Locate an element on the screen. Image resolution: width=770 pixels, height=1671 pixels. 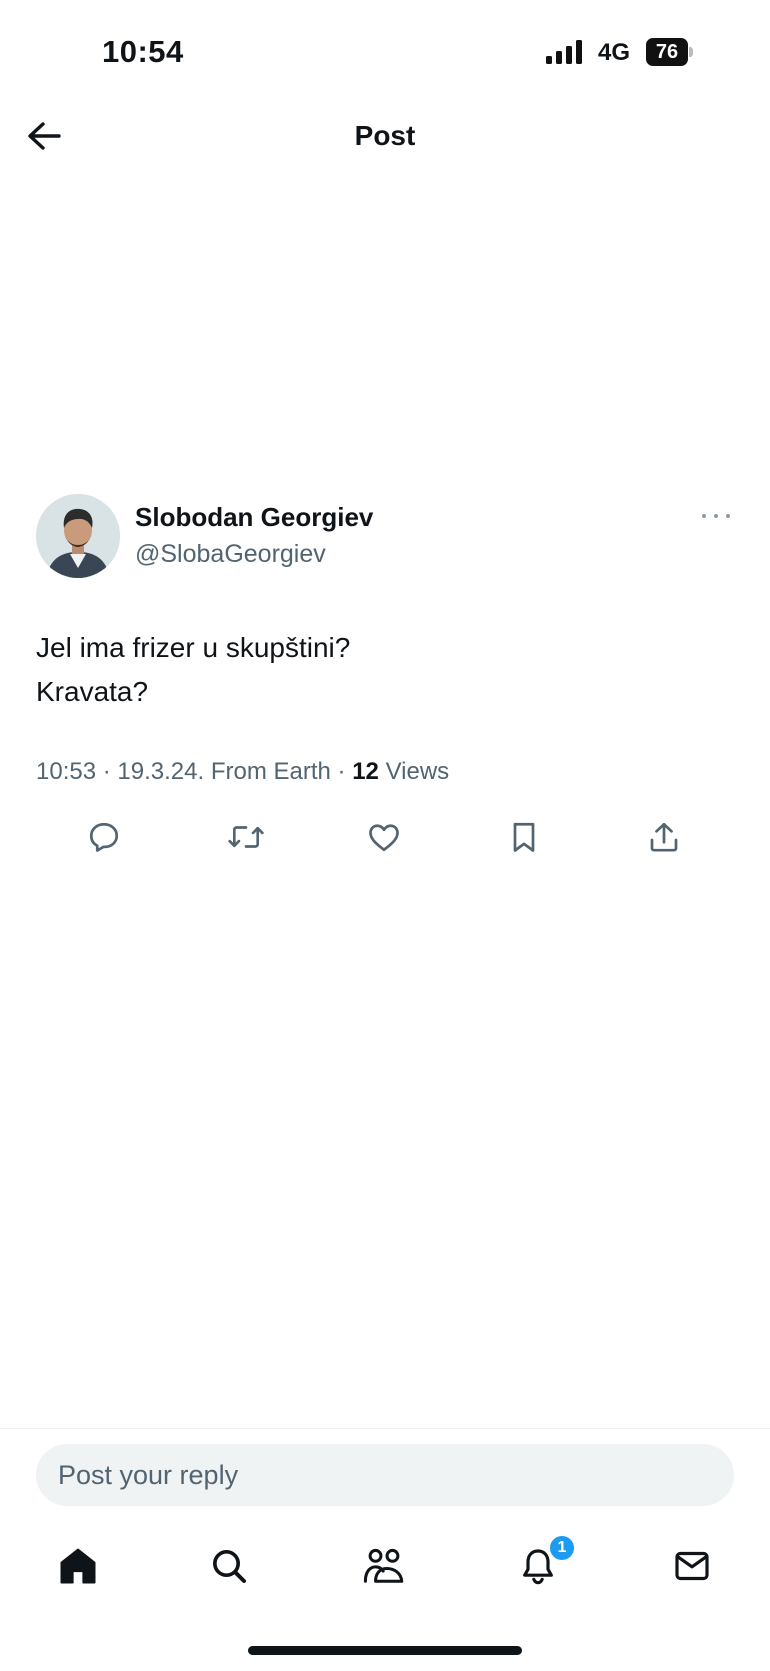
tweet-text: Jel ima frizer u skupštini? Kravata? is located at coordinates (193, 670).